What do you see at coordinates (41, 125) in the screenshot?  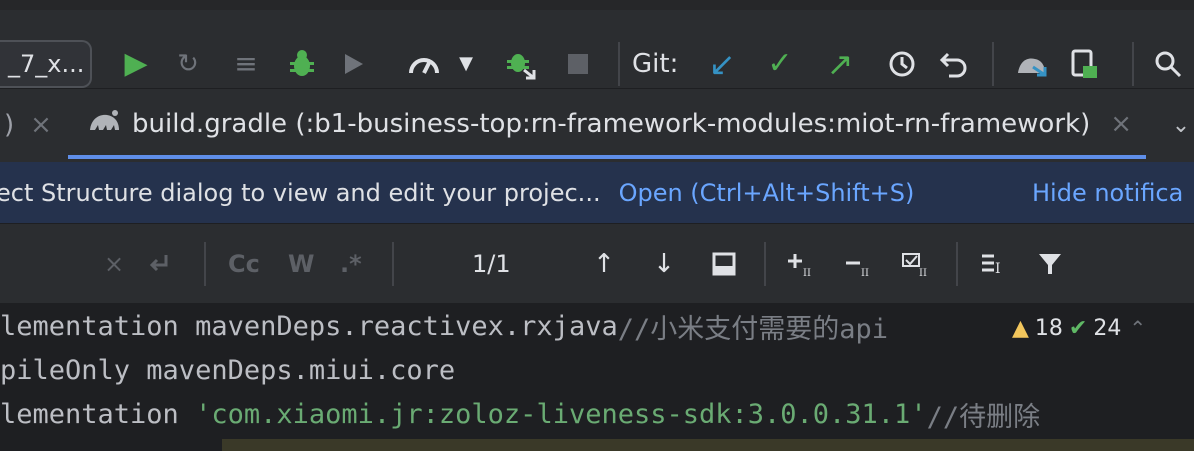 I see `previous-tab-close-icon: ×` at bounding box center [41, 125].